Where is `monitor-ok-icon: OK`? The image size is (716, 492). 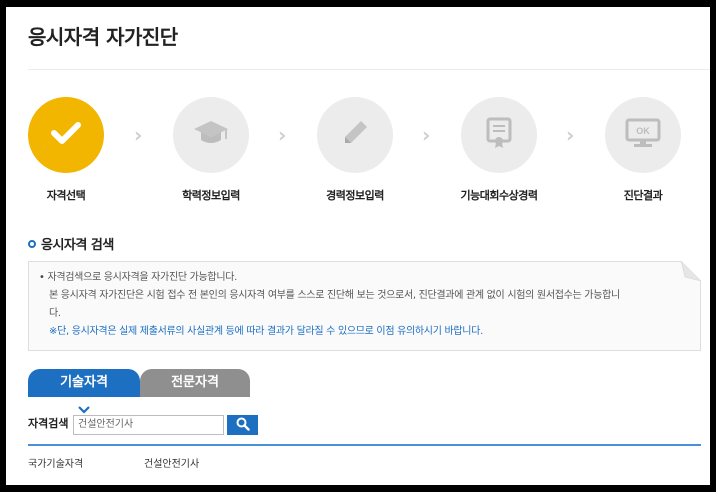
monitor-ok-icon: OK is located at coordinates (643, 135).